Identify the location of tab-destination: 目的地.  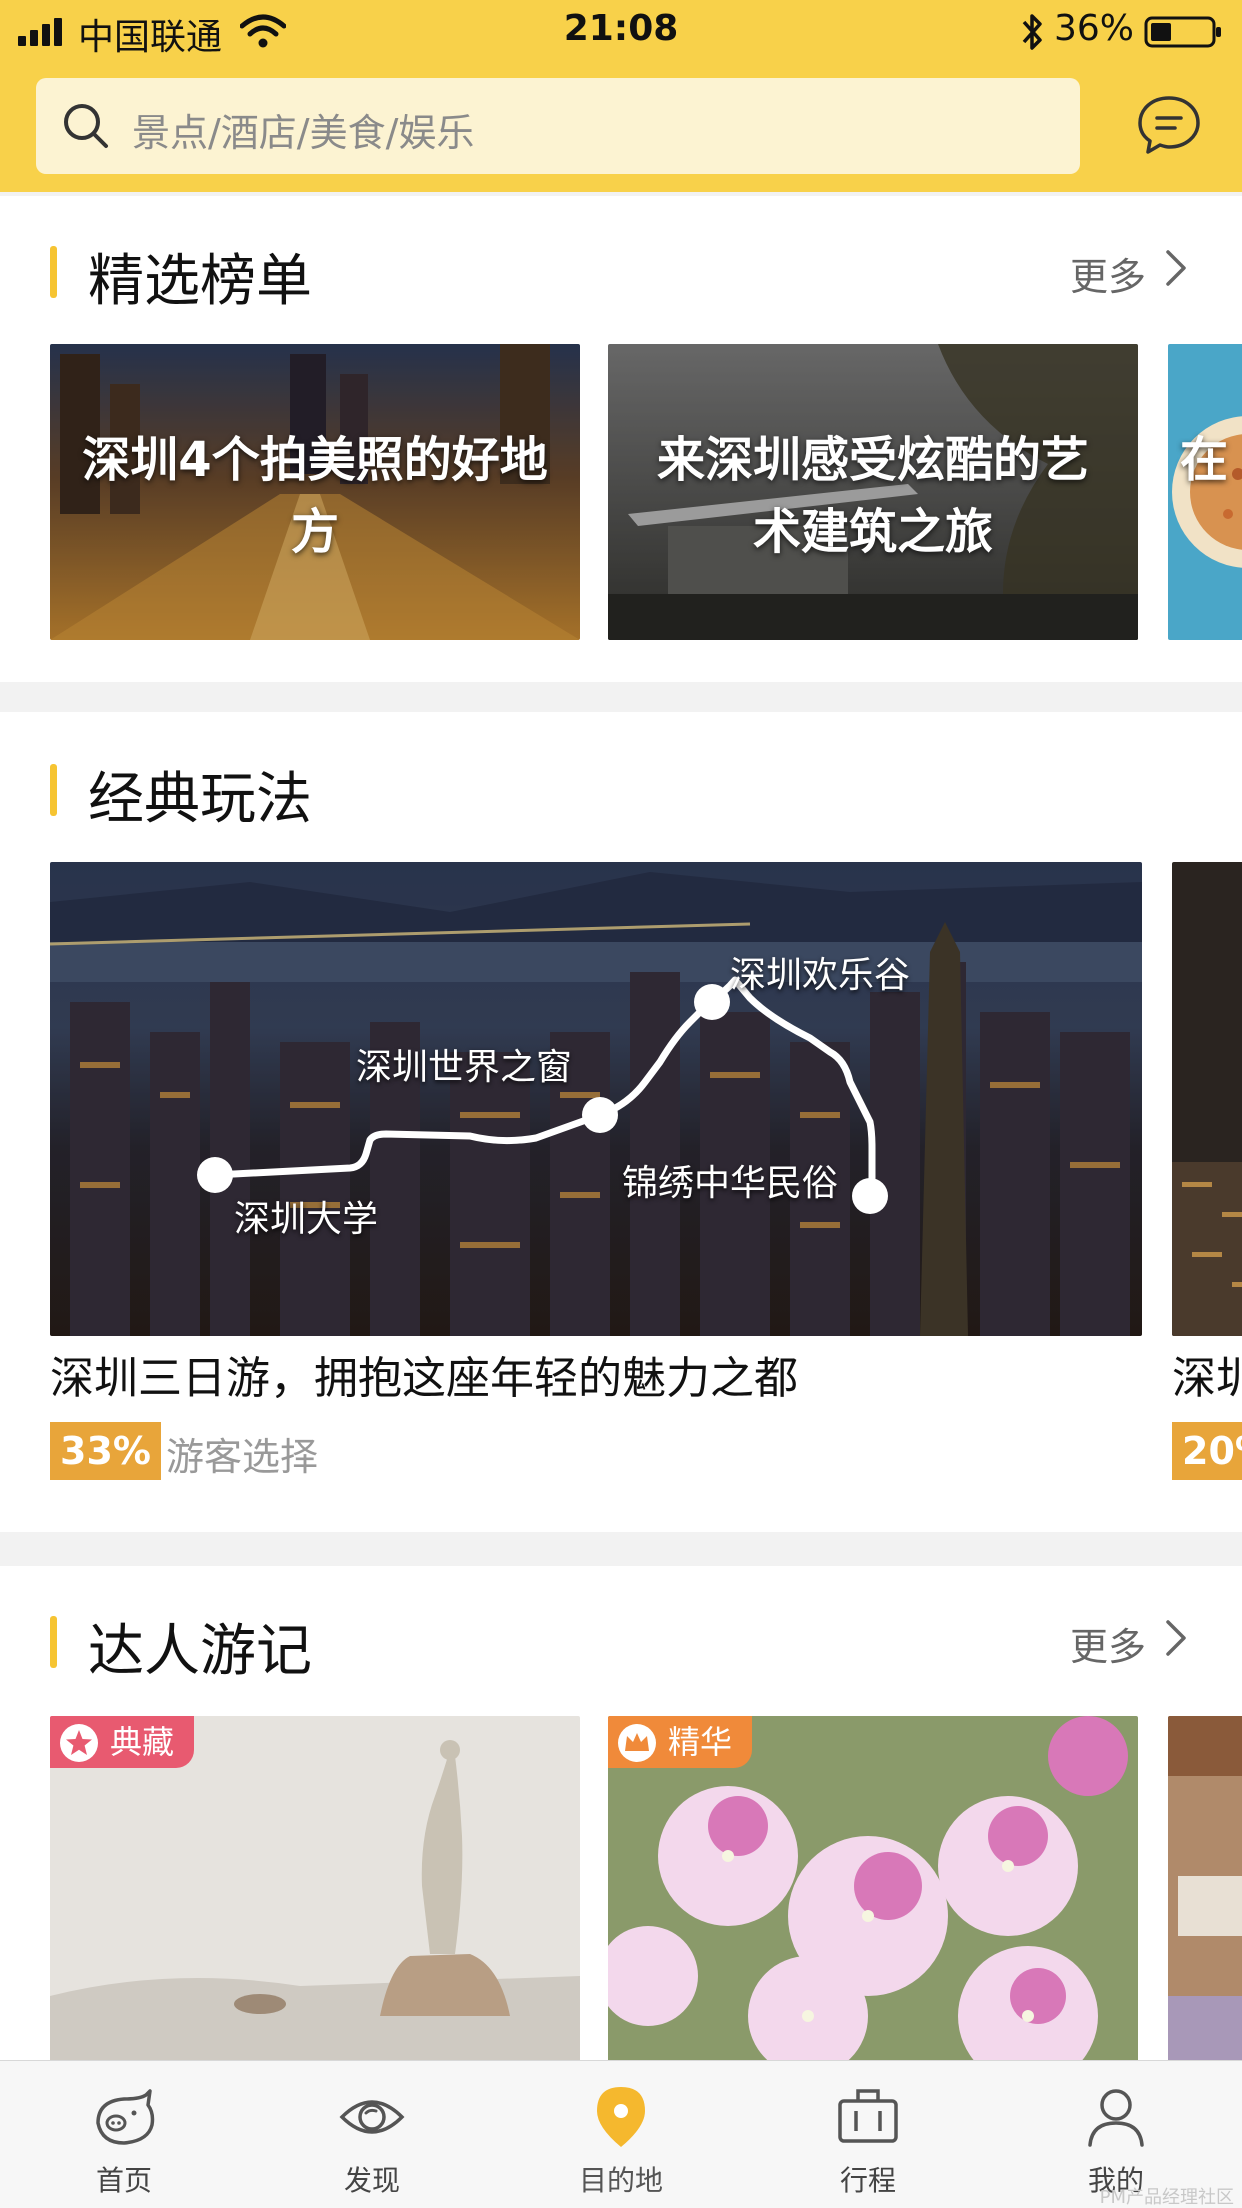
(621, 2134).